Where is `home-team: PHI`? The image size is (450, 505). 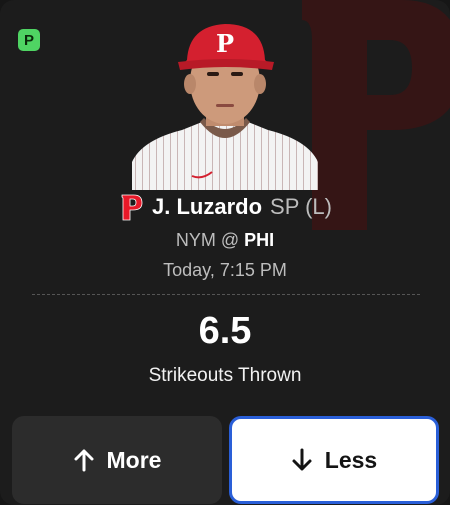 home-team: PHI is located at coordinates (259, 240).